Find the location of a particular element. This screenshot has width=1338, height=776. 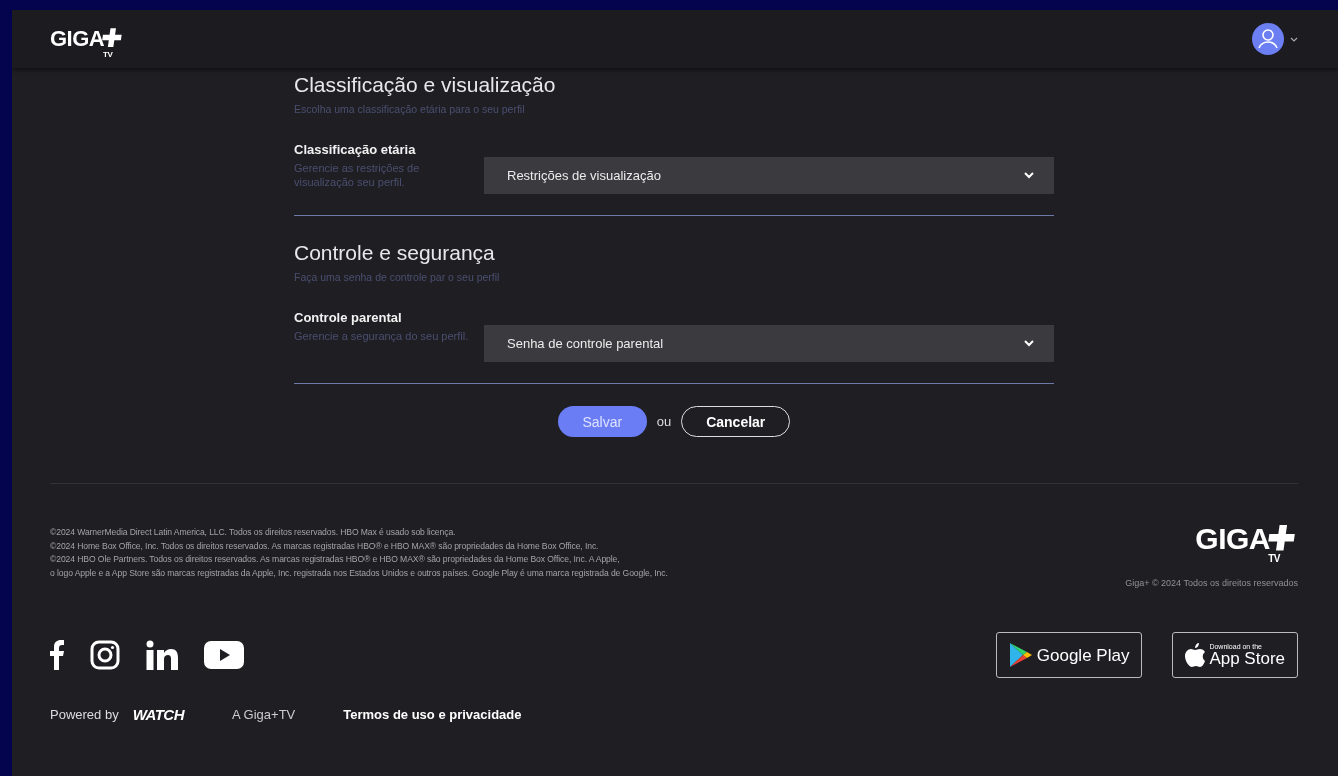

legal-text: ©2024 WarnerMedia Direct Latin America, LLC. Todos os direitos reservados. HBO Max é usado sob licença. ©2024 Home Box Office, Inc. Todos os direitos reservados. As marcas registradas HBO® e HBO MAX® são propriedades da Home Box Office, Inc. ©2024 HBO Ole Partners. Todos os direitos reservados. As marcas registradas HBO® e HBO MAX® são propriedades da Home Box Office, Inc. A Apple, o logo Apple e a App Store são marcas registradas da Apple, Inc. registrada nos Estados Unidos e outros países. Google Play é uma marca registrada de Google, Inc. is located at coordinates (359, 553).